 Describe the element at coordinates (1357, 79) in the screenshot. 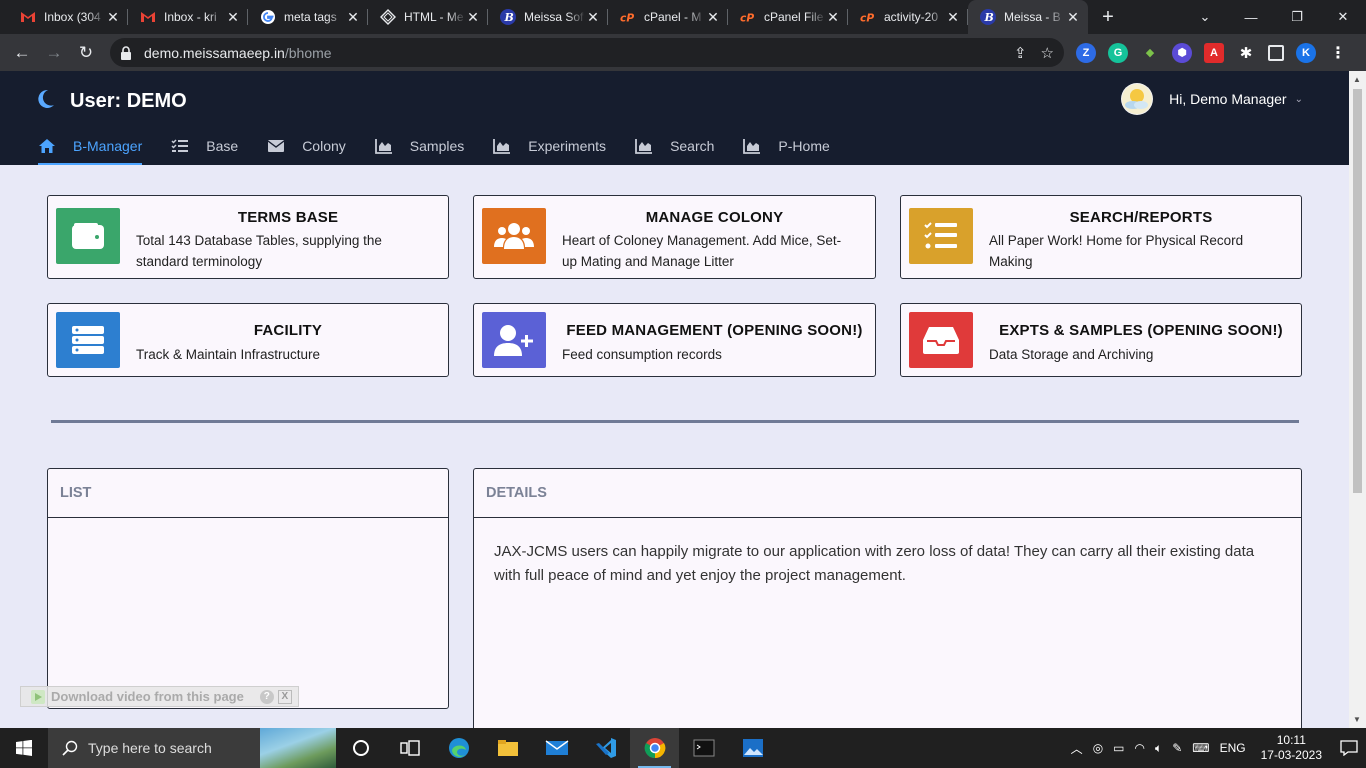

I see `scroll-up-icon: ▲` at that location.